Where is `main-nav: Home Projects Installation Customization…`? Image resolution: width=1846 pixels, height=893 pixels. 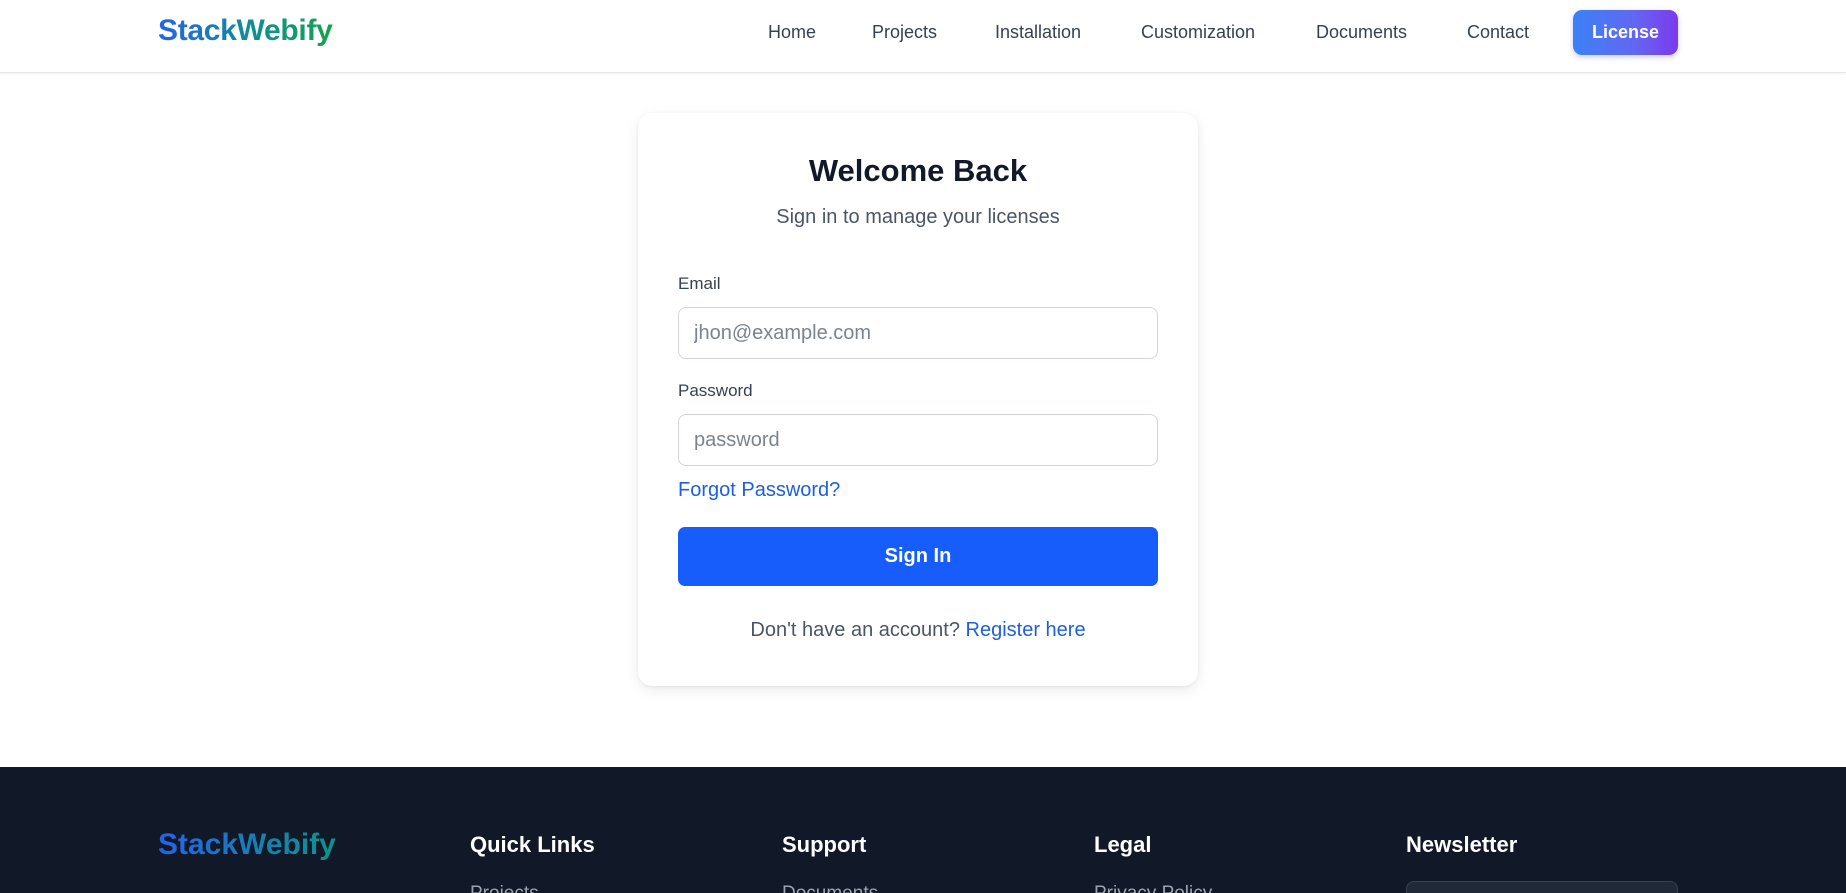
main-nav: Home Projects Installation Customization… is located at coordinates (923, 36).